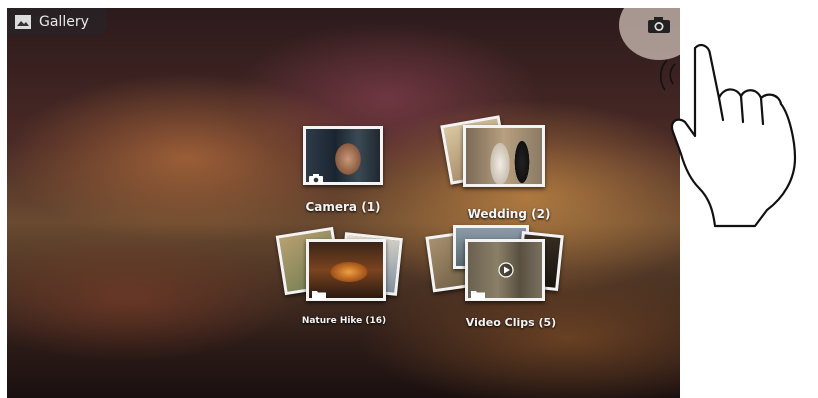 Image resolution: width=818 pixels, height=398 pixels. What do you see at coordinates (344, 321) in the screenshot?
I see `album-label: Nature Hike (16)` at bounding box center [344, 321].